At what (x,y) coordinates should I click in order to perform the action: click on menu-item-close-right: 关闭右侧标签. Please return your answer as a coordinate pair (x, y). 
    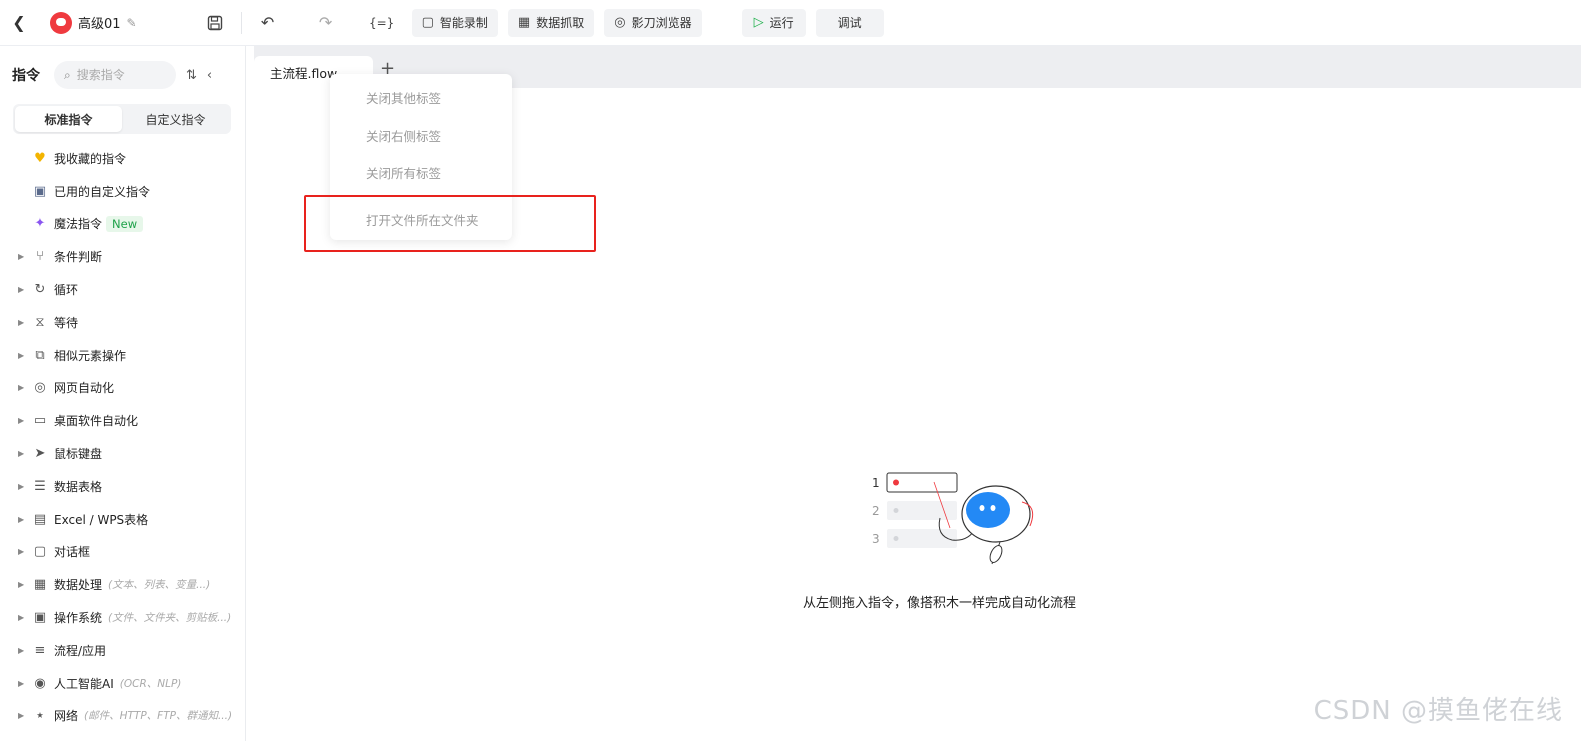
    Looking at the image, I should click on (403, 135).